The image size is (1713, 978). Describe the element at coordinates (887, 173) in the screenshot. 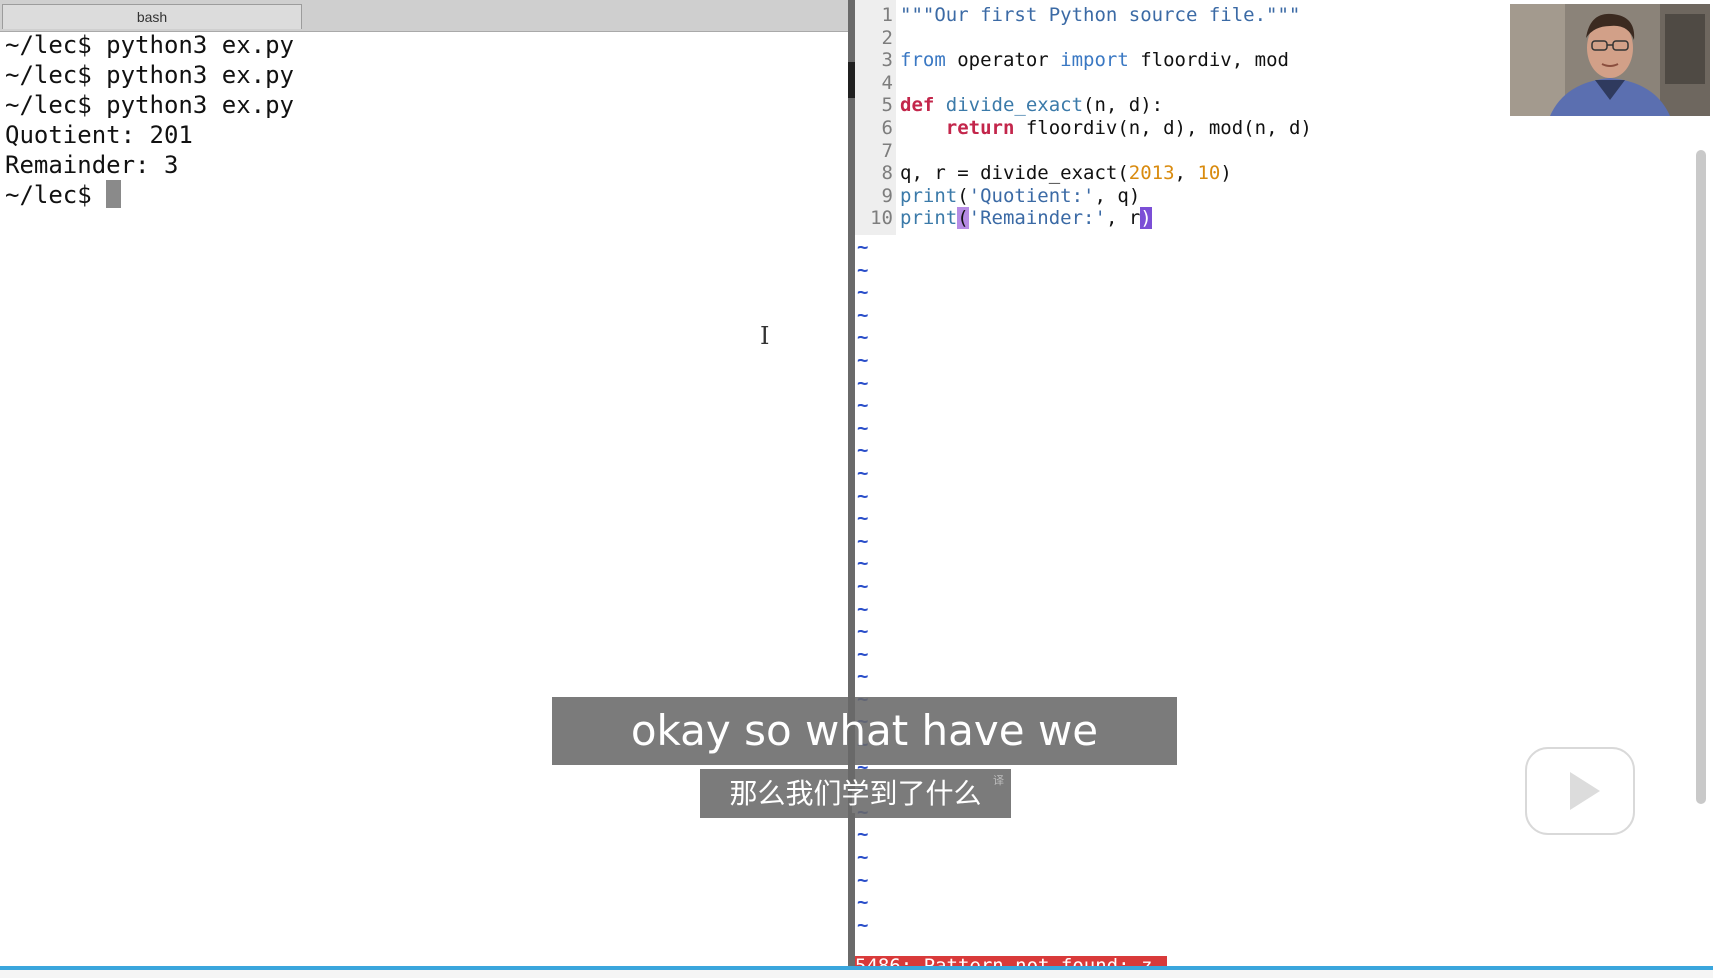

I see `line-number: 8` at that location.